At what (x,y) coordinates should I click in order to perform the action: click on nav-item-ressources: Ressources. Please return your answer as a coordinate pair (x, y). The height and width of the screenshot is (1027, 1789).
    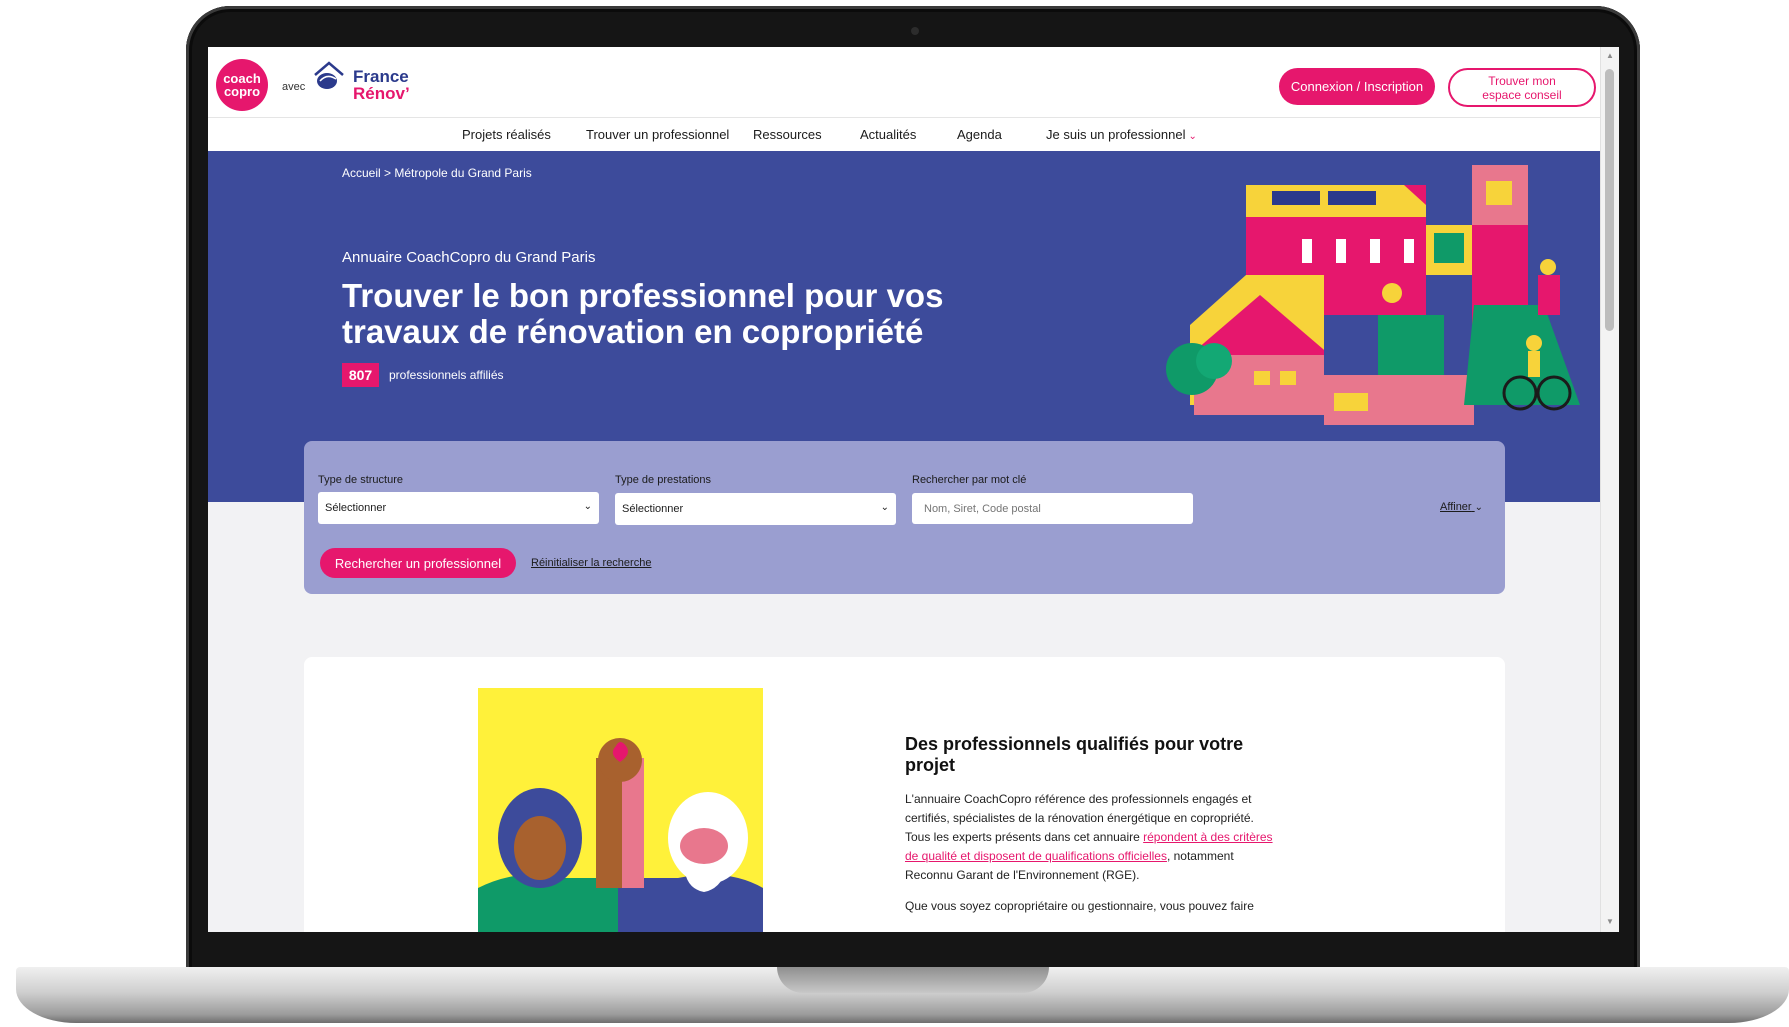
    Looking at the image, I should click on (787, 134).